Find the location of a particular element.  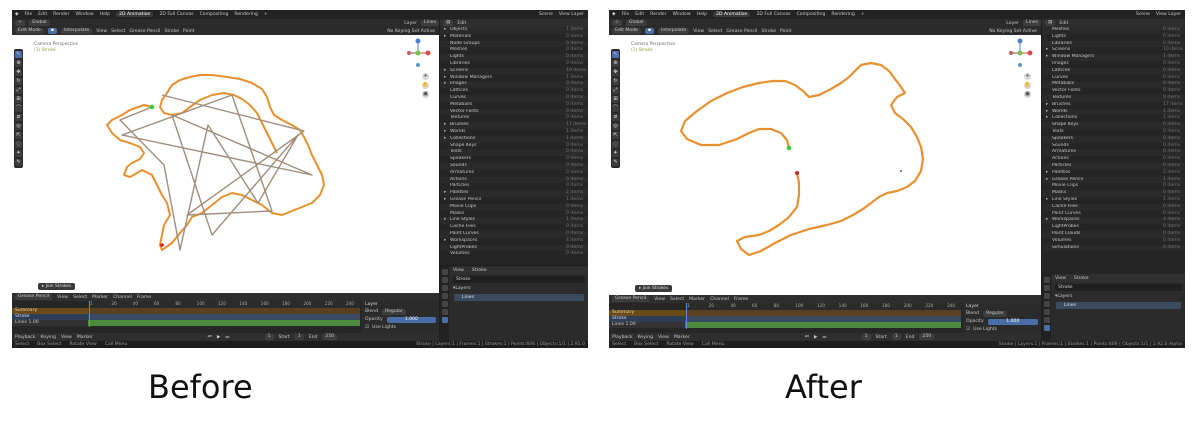

interpolate-button: Interpolate is located at coordinates (674, 31).